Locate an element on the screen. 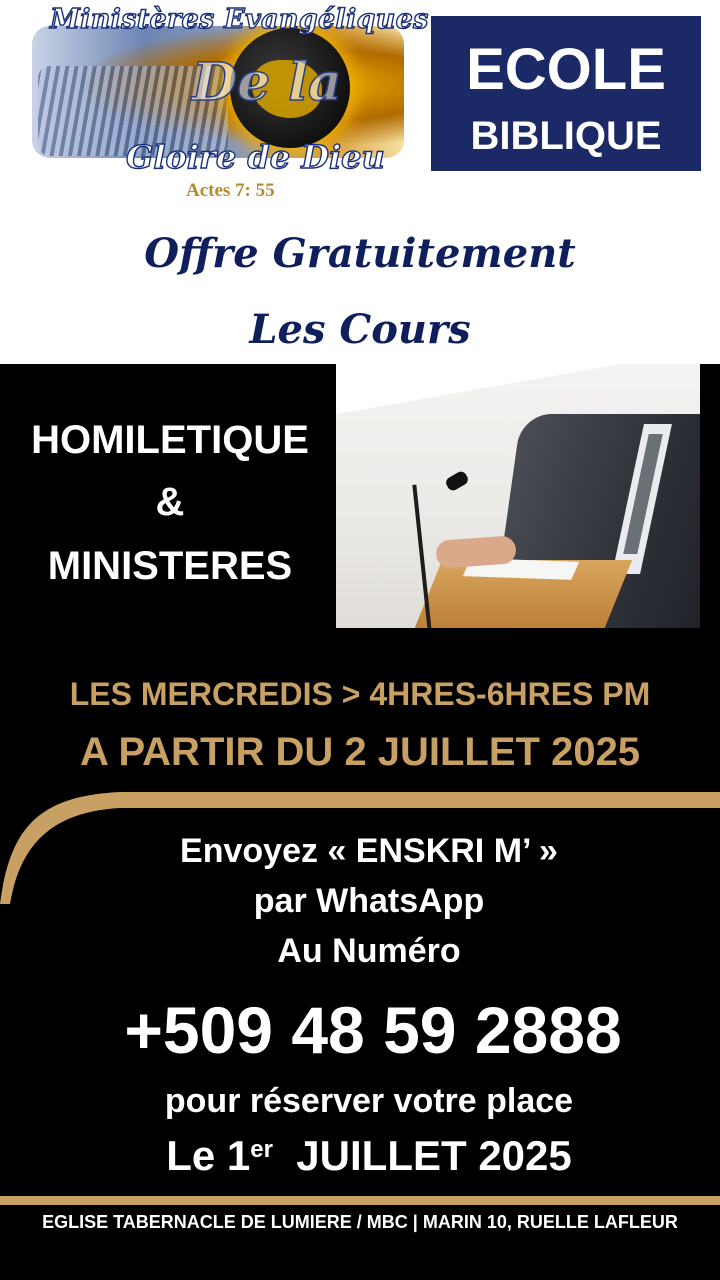  course-ampersand: & is located at coordinates (170, 502).